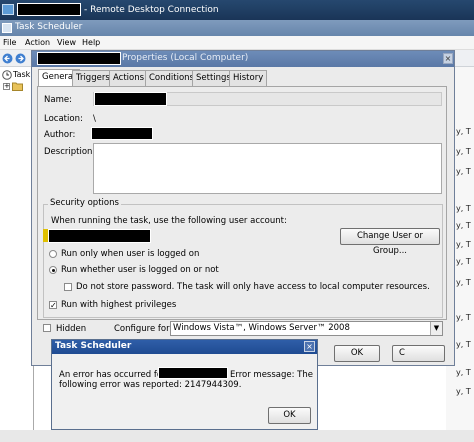  Describe the element at coordinates (99, 236) in the screenshot. I see `redacted-user-account` at that location.